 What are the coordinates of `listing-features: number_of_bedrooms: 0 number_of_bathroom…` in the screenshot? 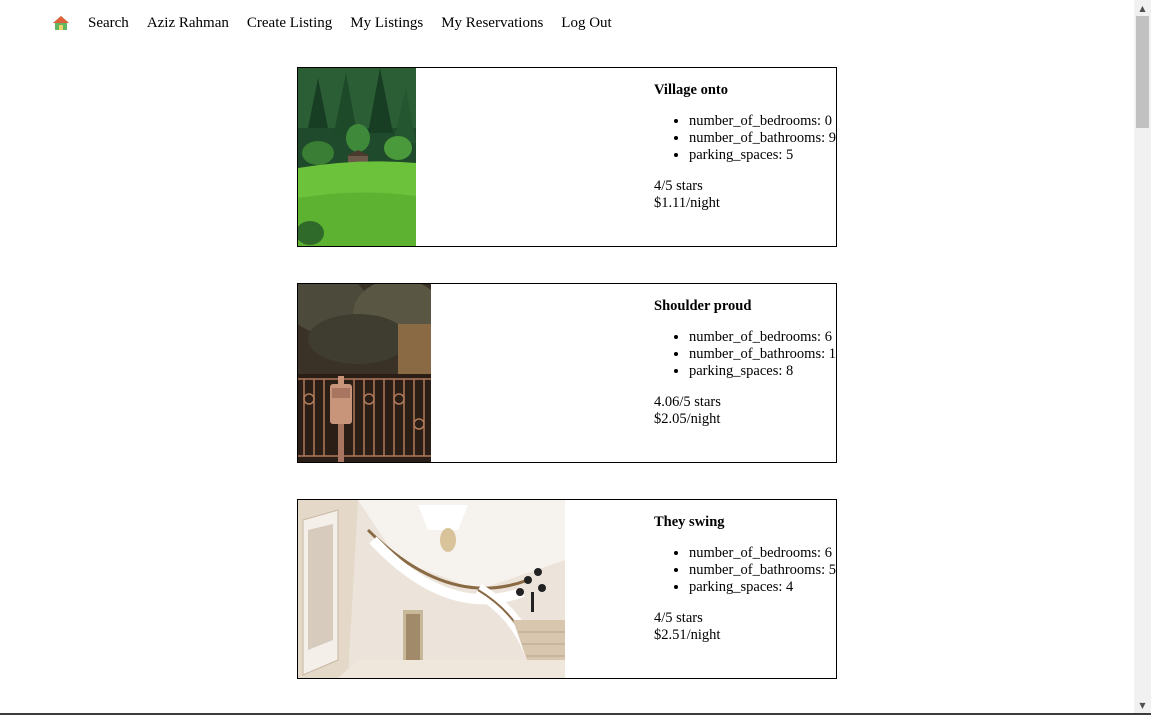 It's located at (745, 138).